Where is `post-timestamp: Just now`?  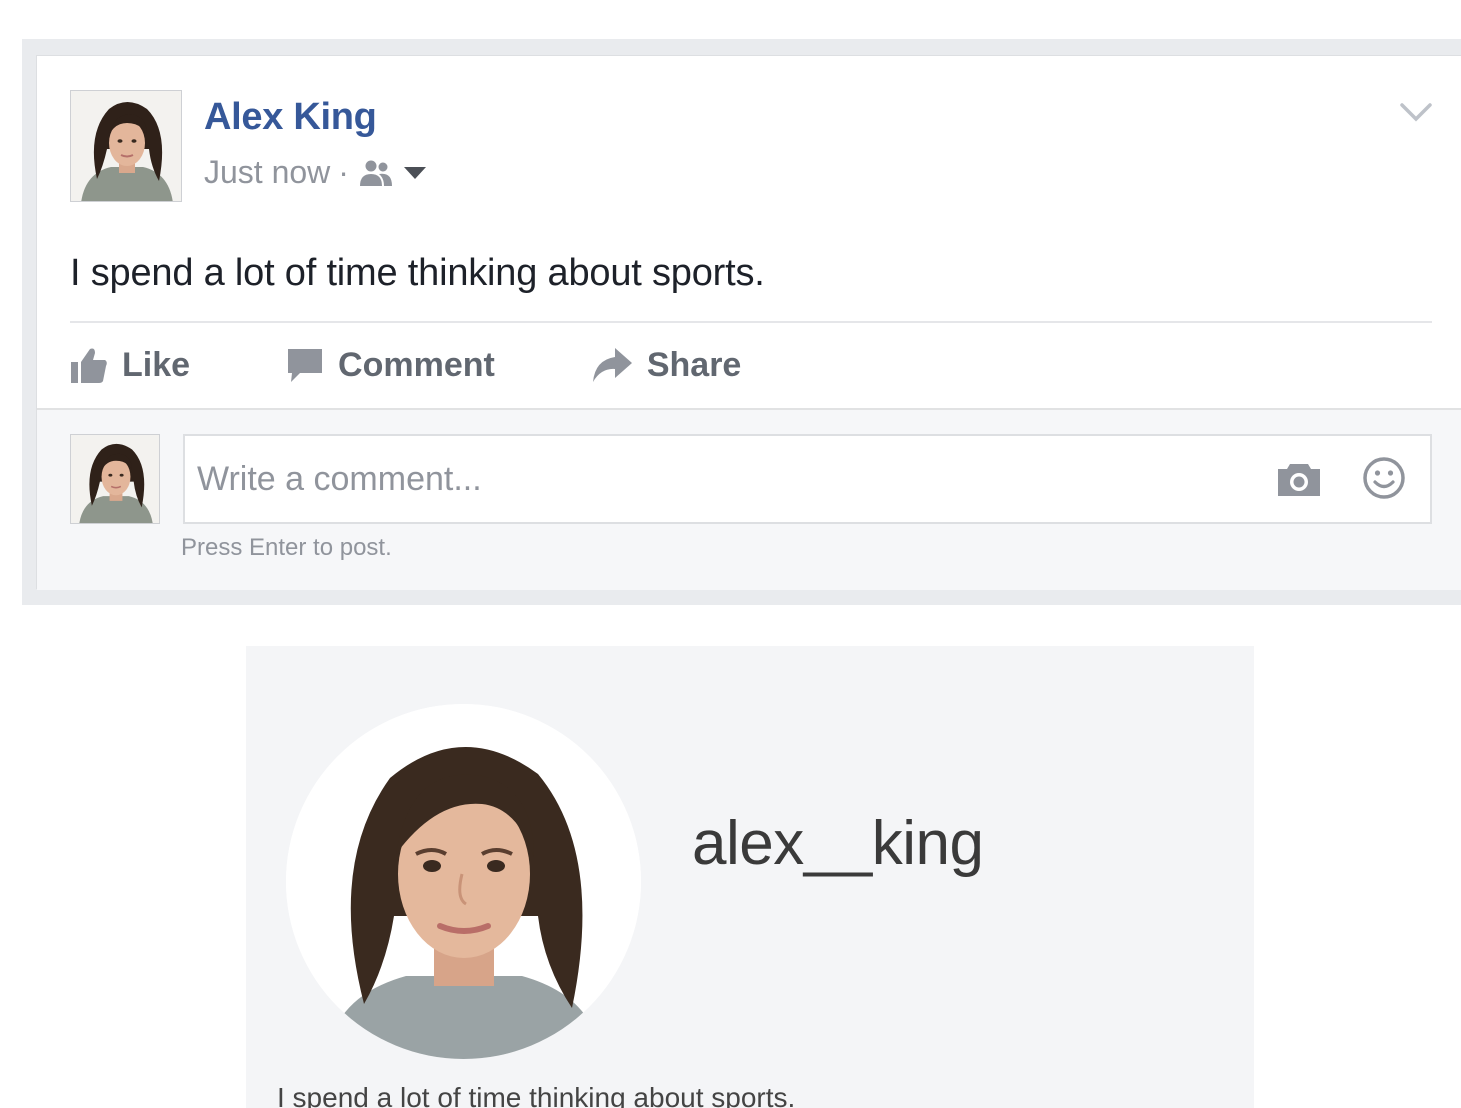
post-timestamp: Just now is located at coordinates (267, 172).